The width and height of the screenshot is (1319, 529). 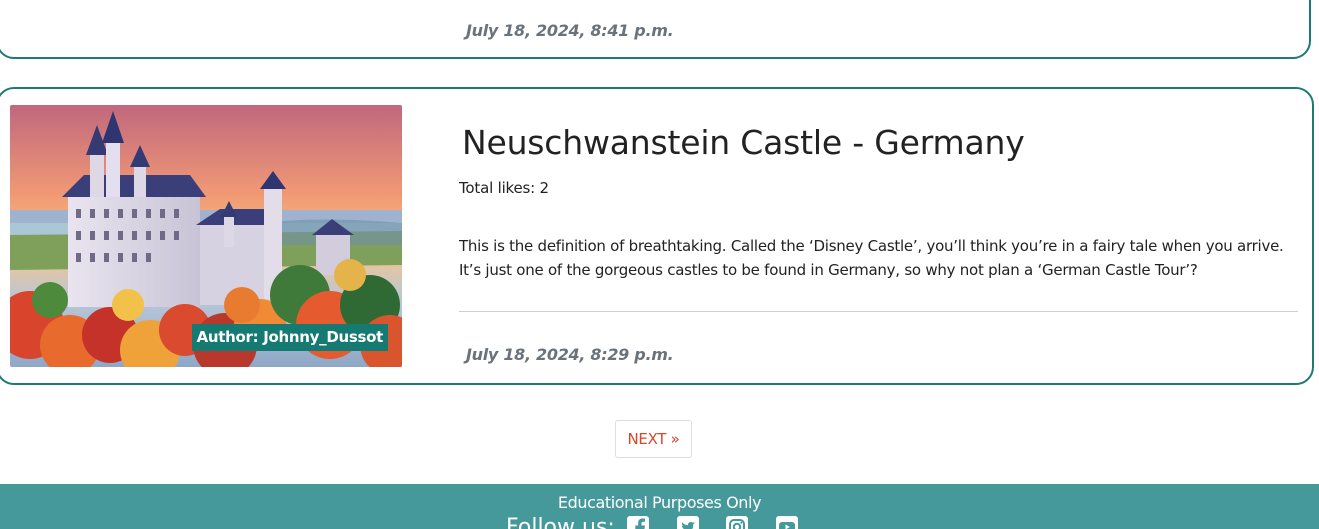 What do you see at coordinates (743, 142) in the screenshot?
I see `post-title: Neuschwanstein Castle - Germany` at bounding box center [743, 142].